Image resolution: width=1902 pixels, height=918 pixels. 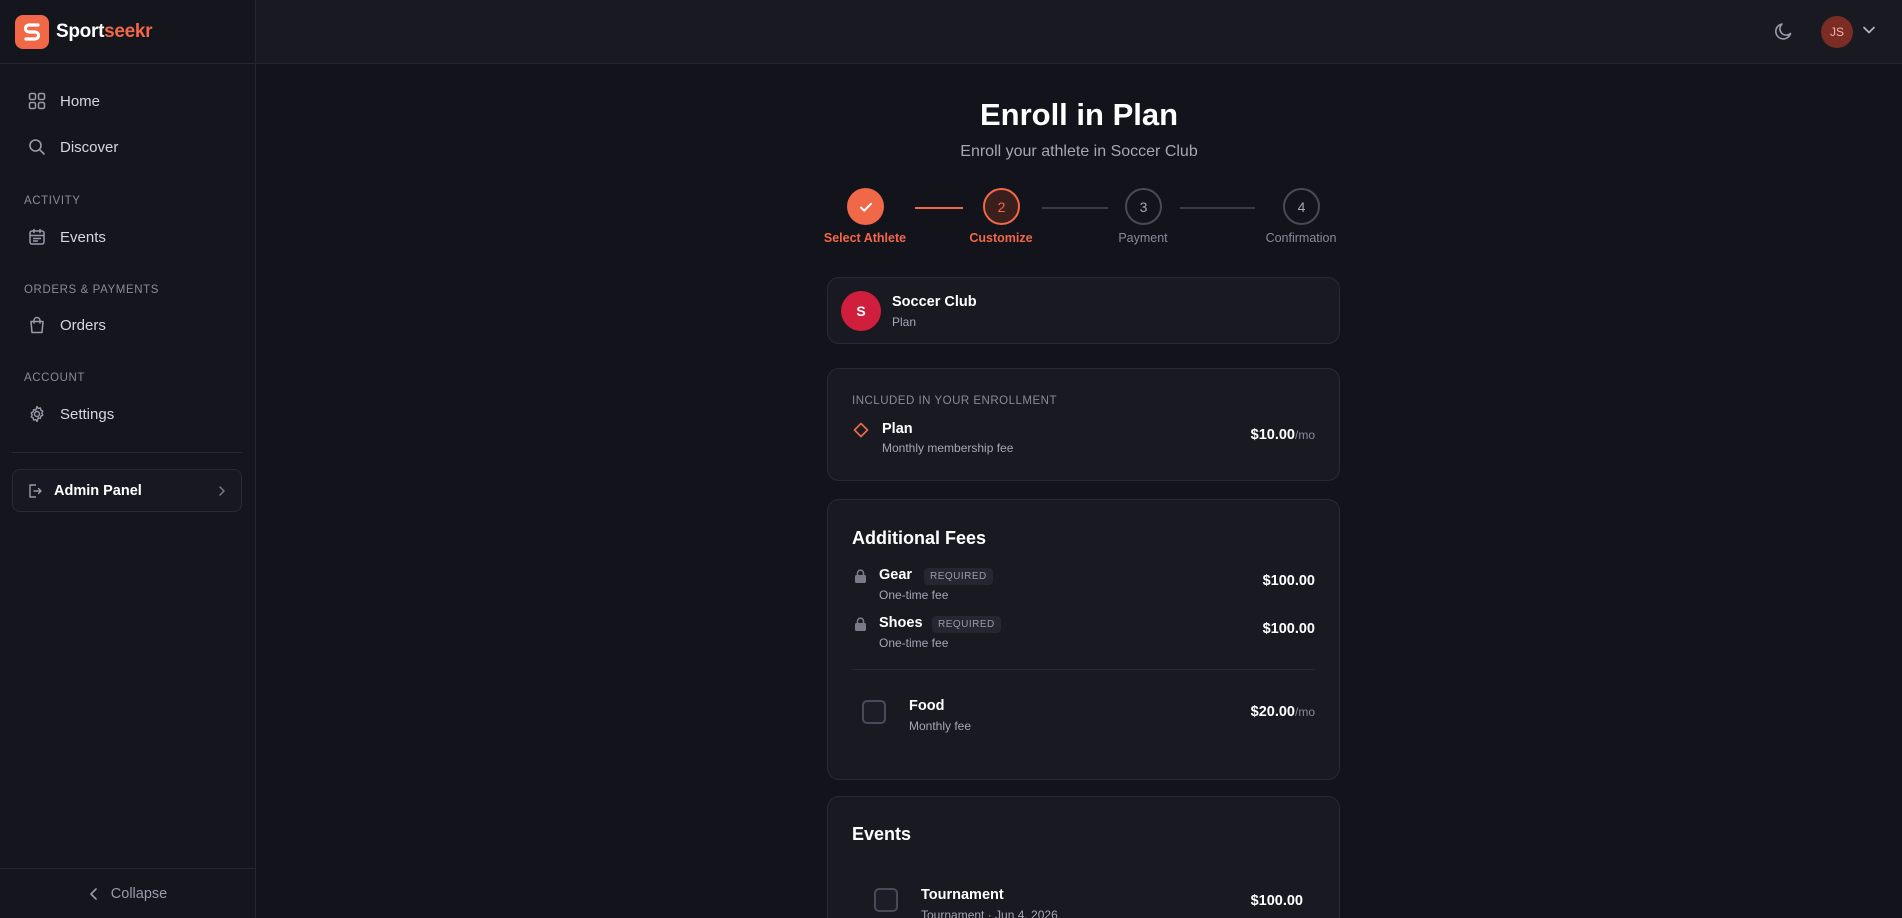 I want to click on collapse-label: Collapse, so click(x=139, y=893).